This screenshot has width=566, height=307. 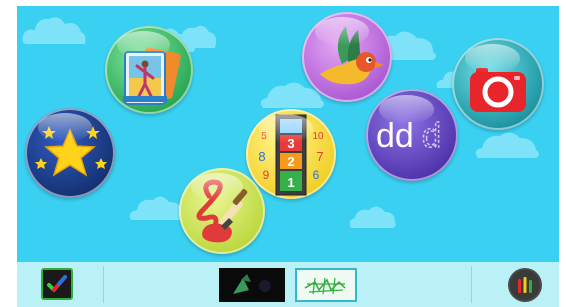 I want to click on settings-bars-icon, so click(x=525, y=285).